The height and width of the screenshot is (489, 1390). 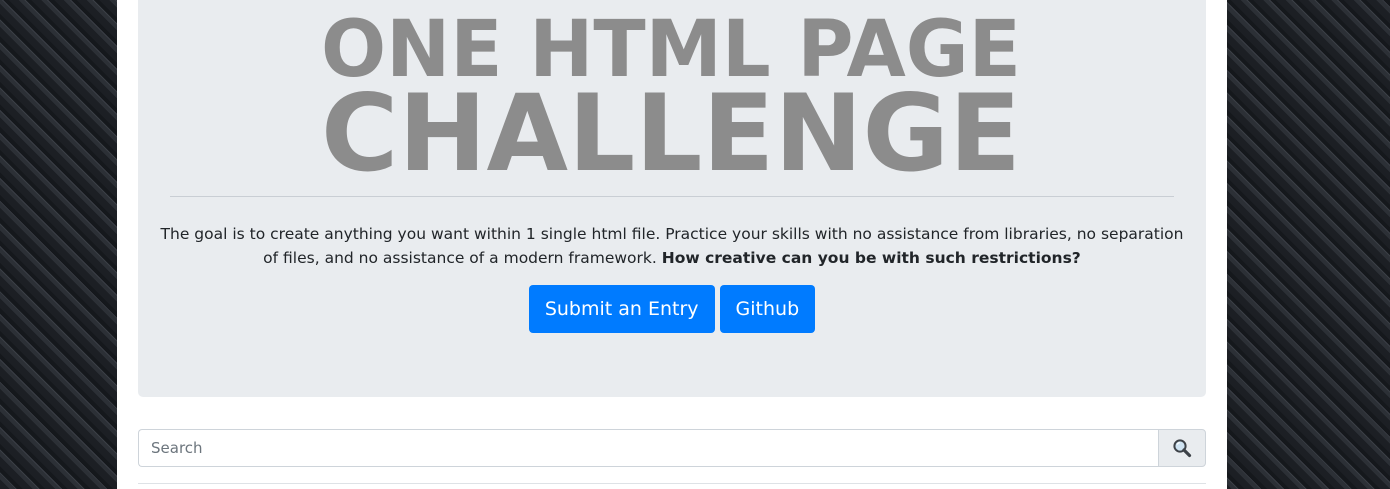 I want to click on github-button: Github, so click(x=767, y=309).